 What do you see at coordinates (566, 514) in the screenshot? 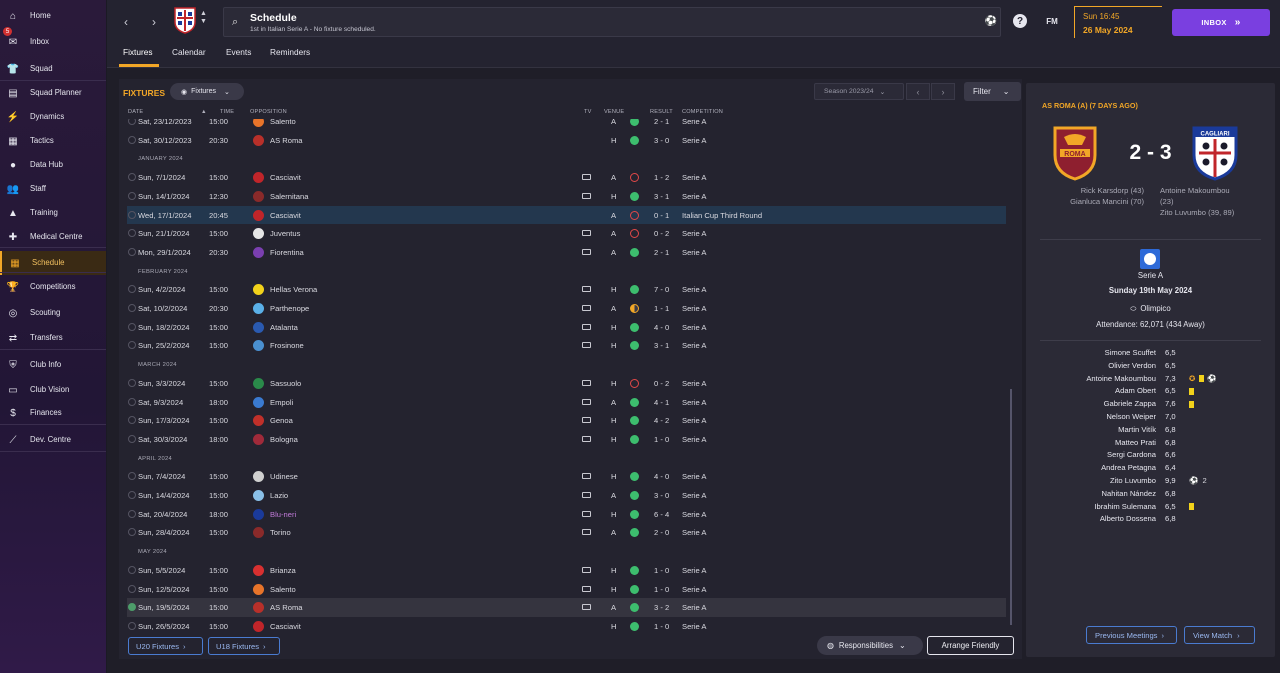
I see `fixture-row: Sat, 20/4/2024 18:00 Blu-neri H 6 - 4 Serie A` at bounding box center [566, 514].